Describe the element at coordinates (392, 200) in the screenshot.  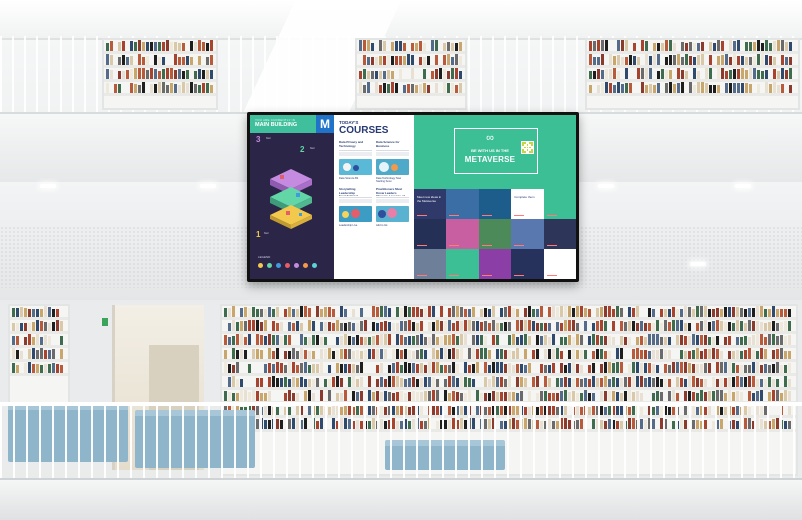
I see `course-description` at that location.